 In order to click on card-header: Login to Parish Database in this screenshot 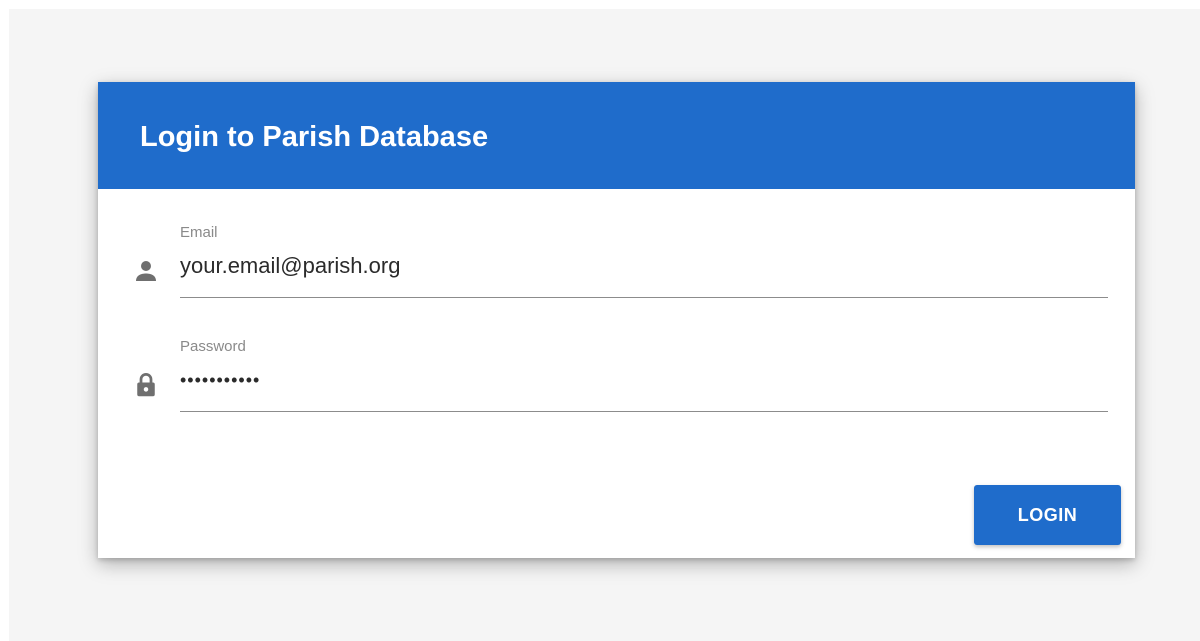, I will do `click(616, 135)`.